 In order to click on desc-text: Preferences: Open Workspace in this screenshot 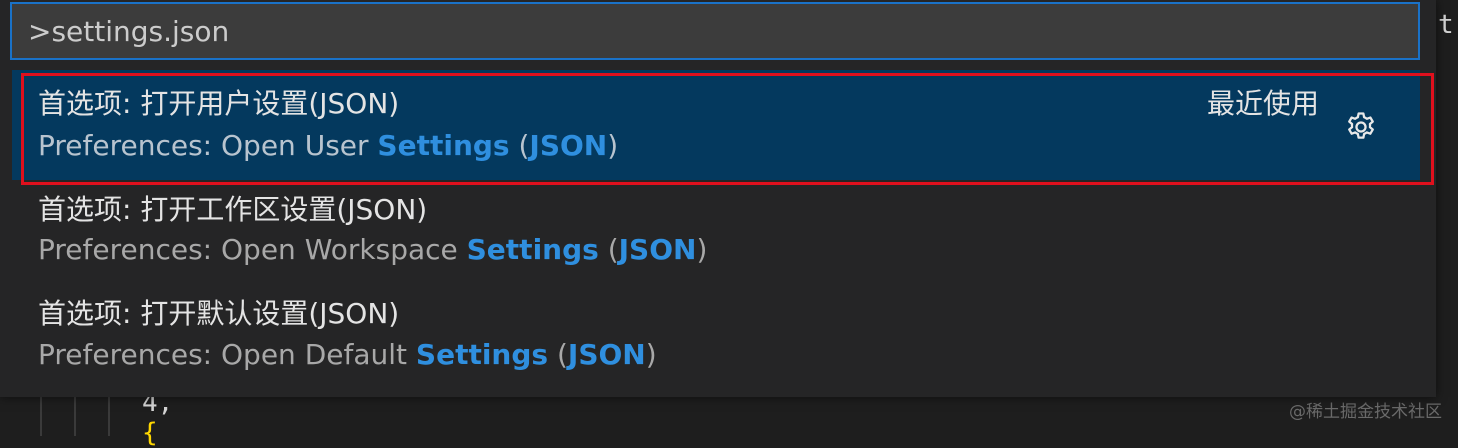, I will do `click(252, 249)`.